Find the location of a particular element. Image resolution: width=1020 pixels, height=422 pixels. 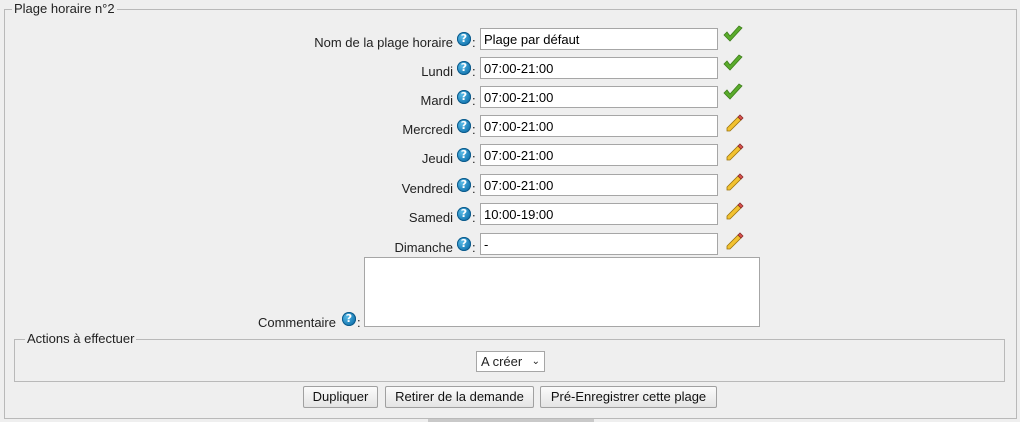

label-vendredi: Vendredi is located at coordinates (427, 188).